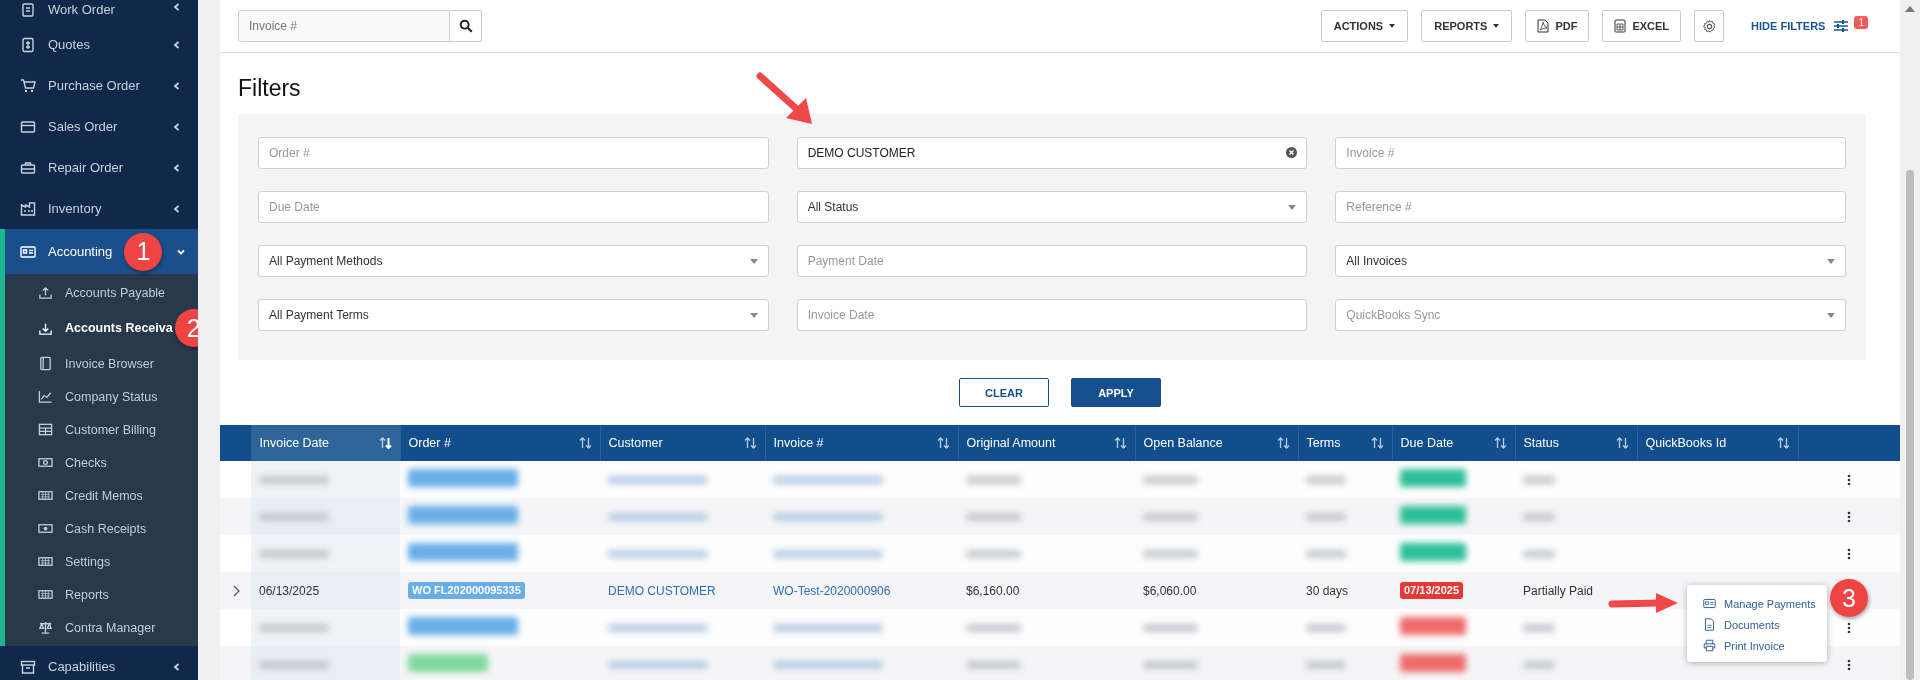  Describe the element at coordinates (1216, 443) in the screenshot. I see `column-header: Open Balance` at that location.